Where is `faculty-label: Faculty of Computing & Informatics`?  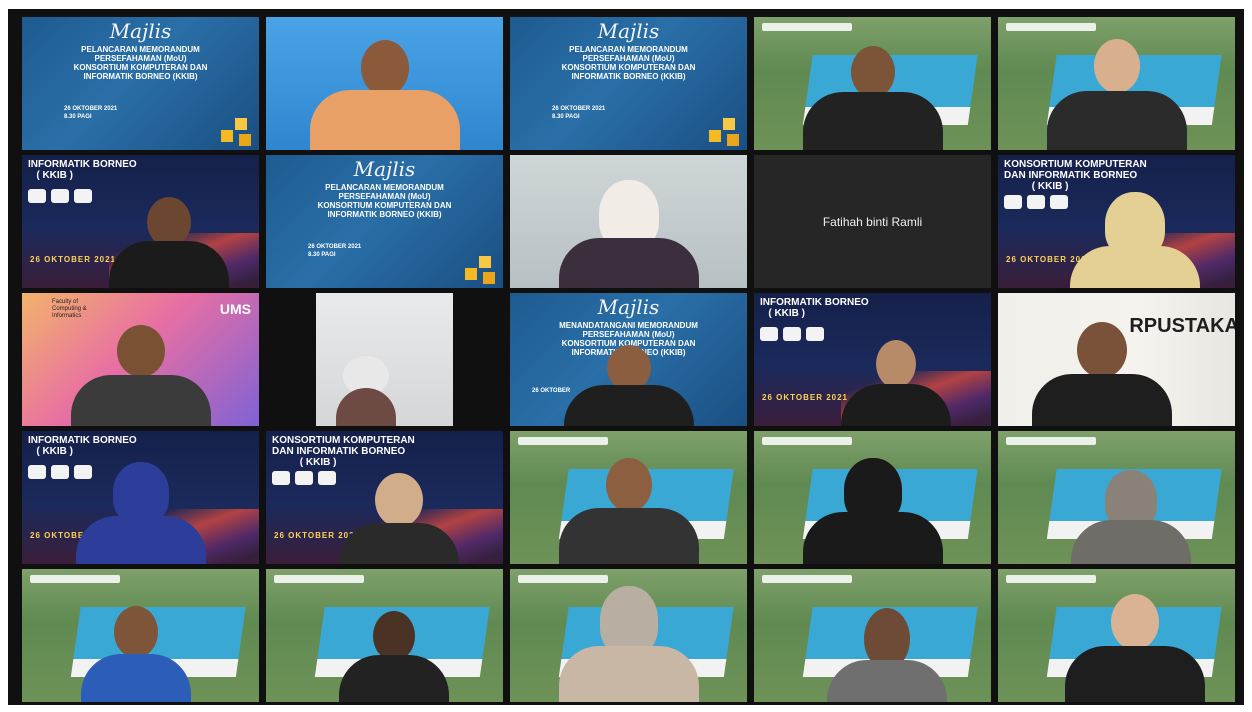 faculty-label: Faculty of Computing & Informatics is located at coordinates (69, 309).